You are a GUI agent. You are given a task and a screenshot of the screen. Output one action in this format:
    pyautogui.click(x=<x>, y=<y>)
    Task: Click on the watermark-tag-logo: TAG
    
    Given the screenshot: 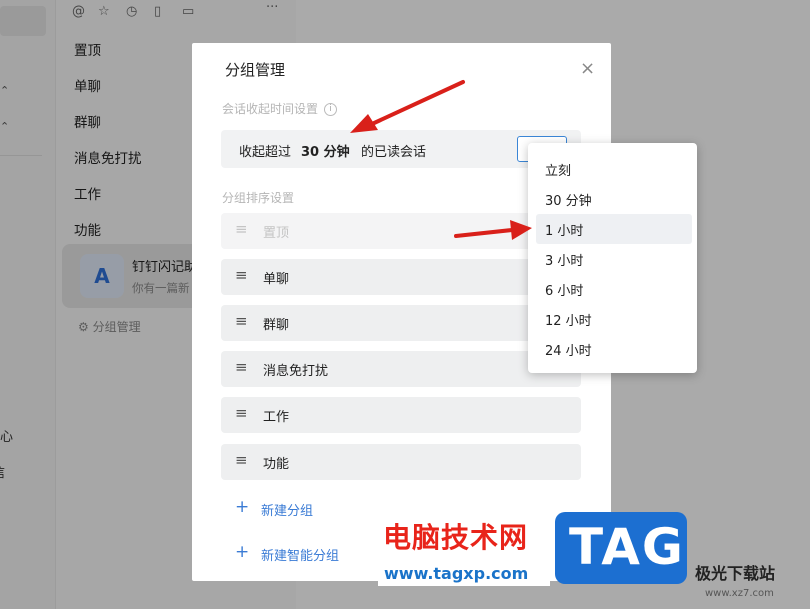 What is the action you would take?
    pyautogui.click(x=621, y=548)
    